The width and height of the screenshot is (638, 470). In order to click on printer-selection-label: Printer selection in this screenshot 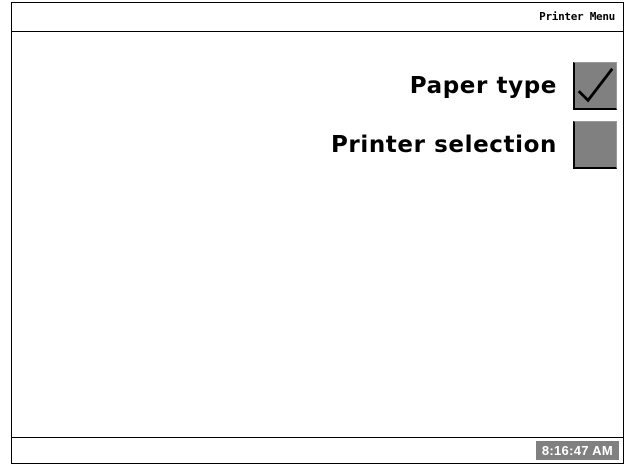, I will do `click(443, 145)`.